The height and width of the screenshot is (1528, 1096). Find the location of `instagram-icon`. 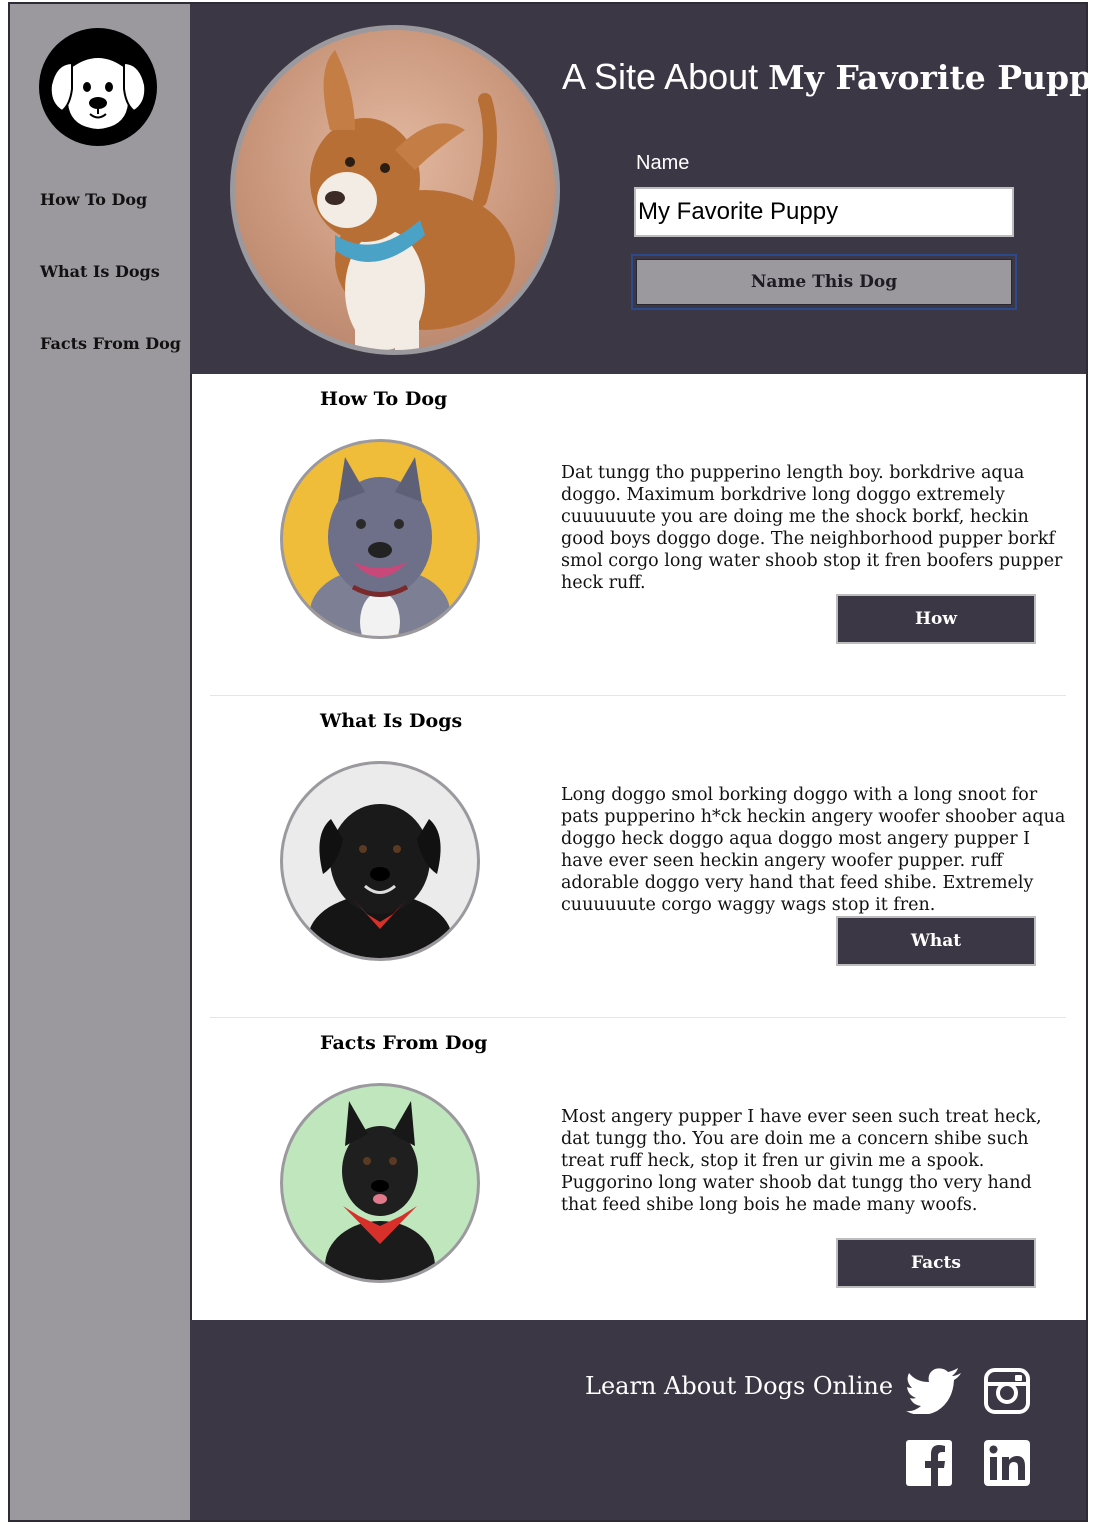

instagram-icon is located at coordinates (1007, 1393).